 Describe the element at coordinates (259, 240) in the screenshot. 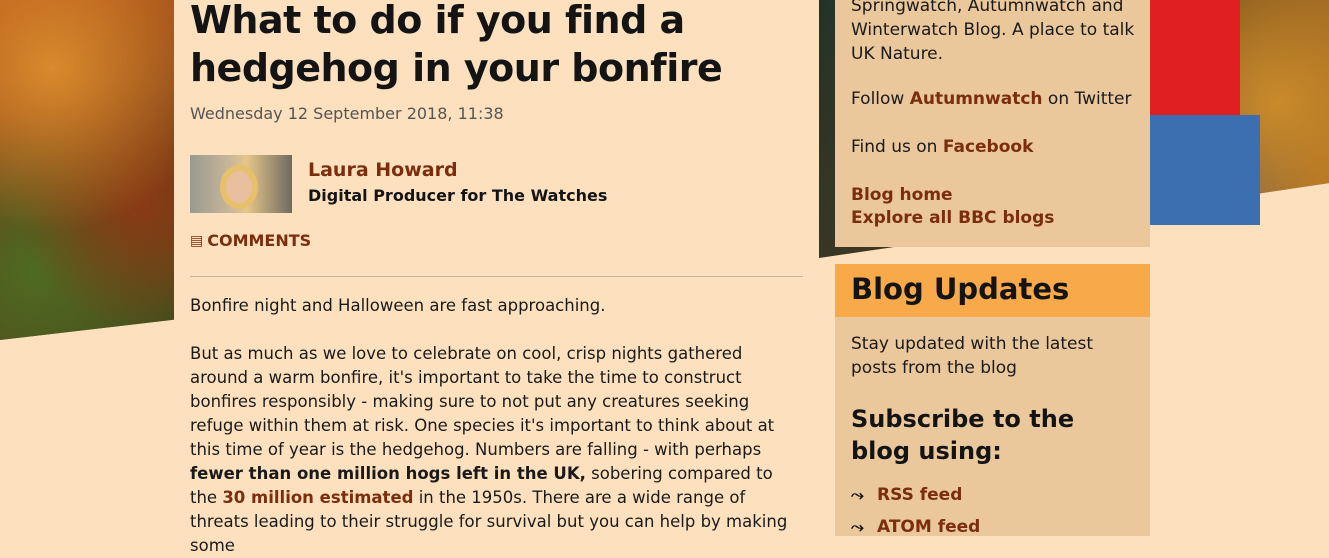

I see `comments-label: COMMENTS` at that location.